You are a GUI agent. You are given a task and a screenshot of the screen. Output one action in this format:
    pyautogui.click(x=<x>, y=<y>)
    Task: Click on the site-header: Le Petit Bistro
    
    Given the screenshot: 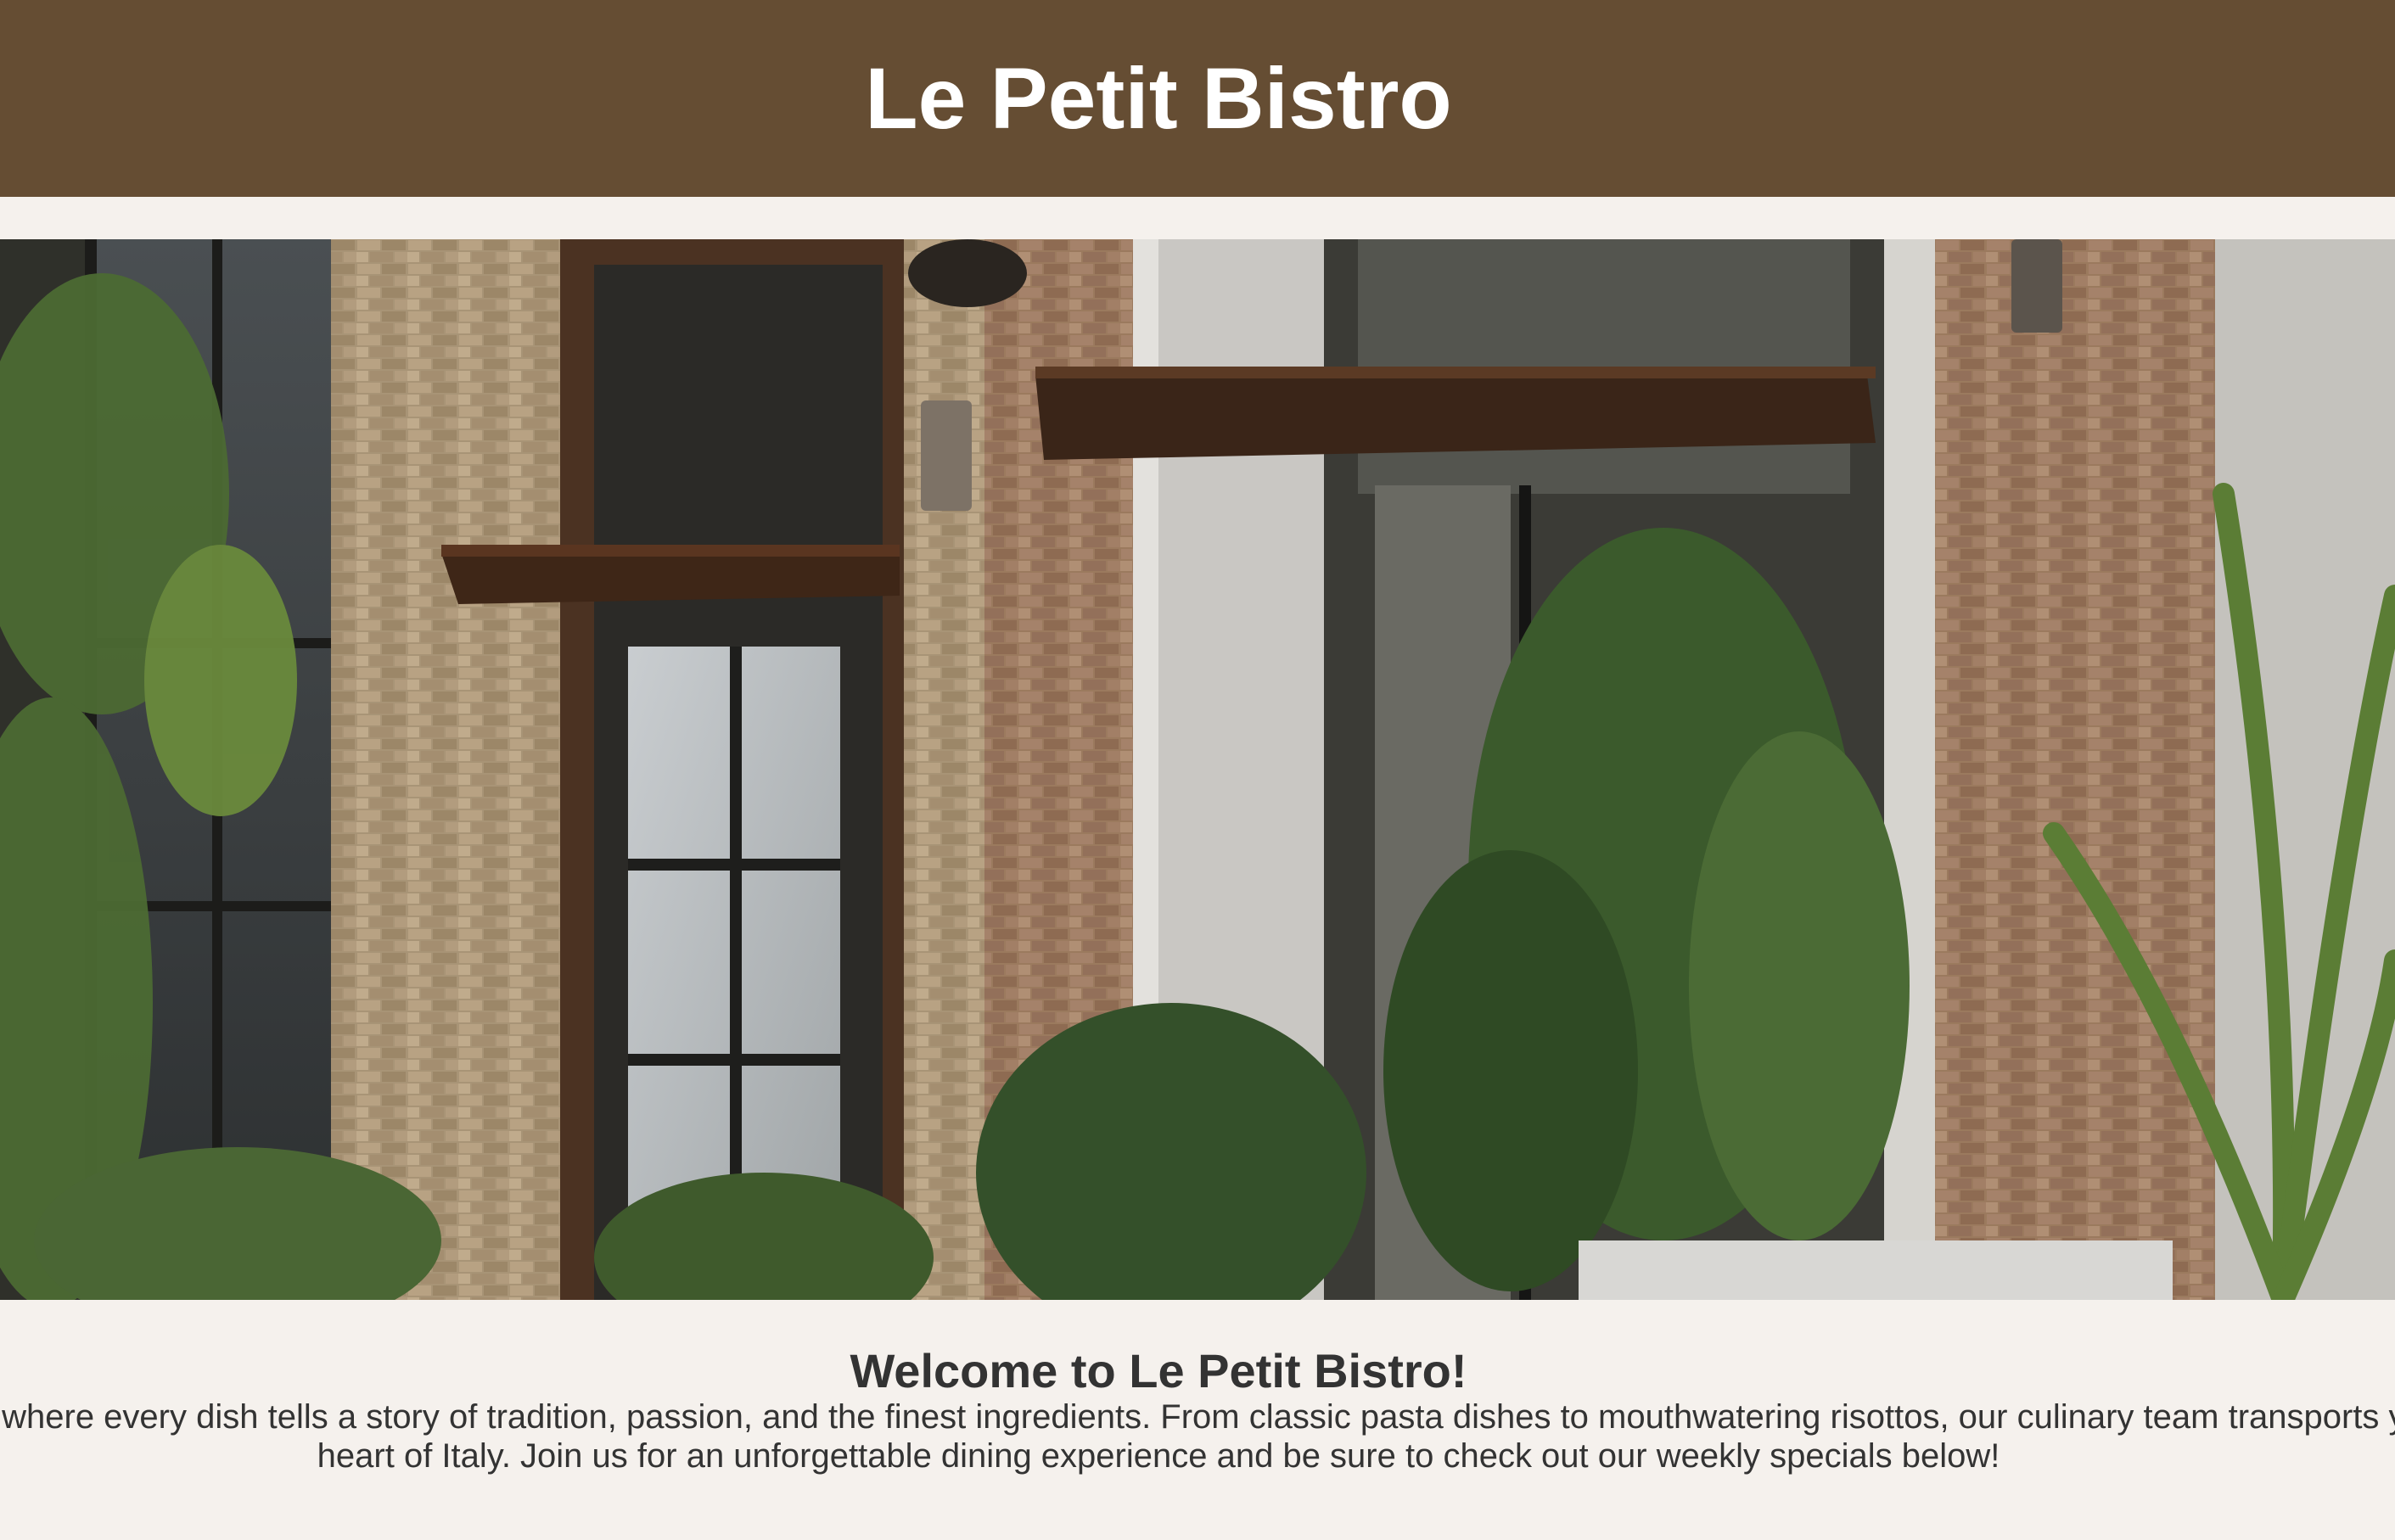 What is the action you would take?
    pyautogui.click(x=1197, y=99)
    